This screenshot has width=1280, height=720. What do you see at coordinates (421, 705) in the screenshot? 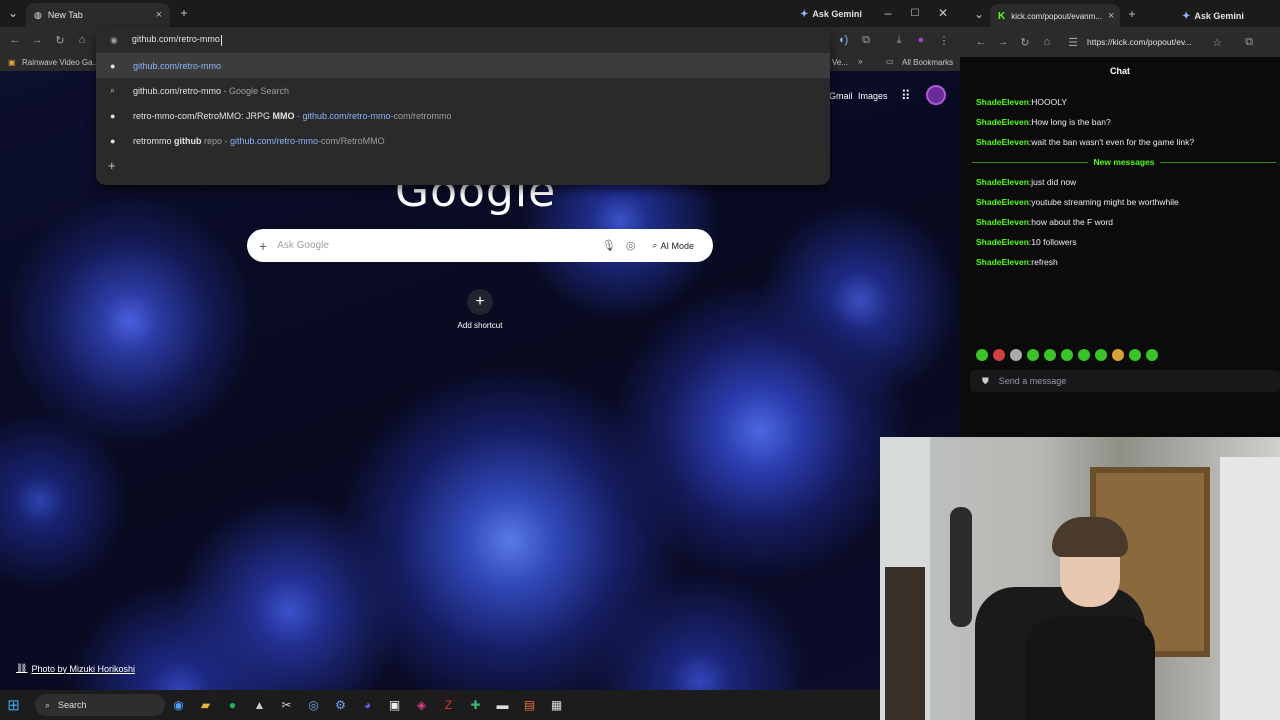
I see `app-icon: ◈` at bounding box center [421, 705].